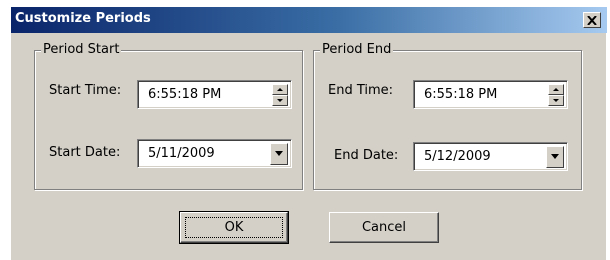 This screenshot has height=260, width=610. I want to click on start-date-label: Start Date:, so click(85, 152).